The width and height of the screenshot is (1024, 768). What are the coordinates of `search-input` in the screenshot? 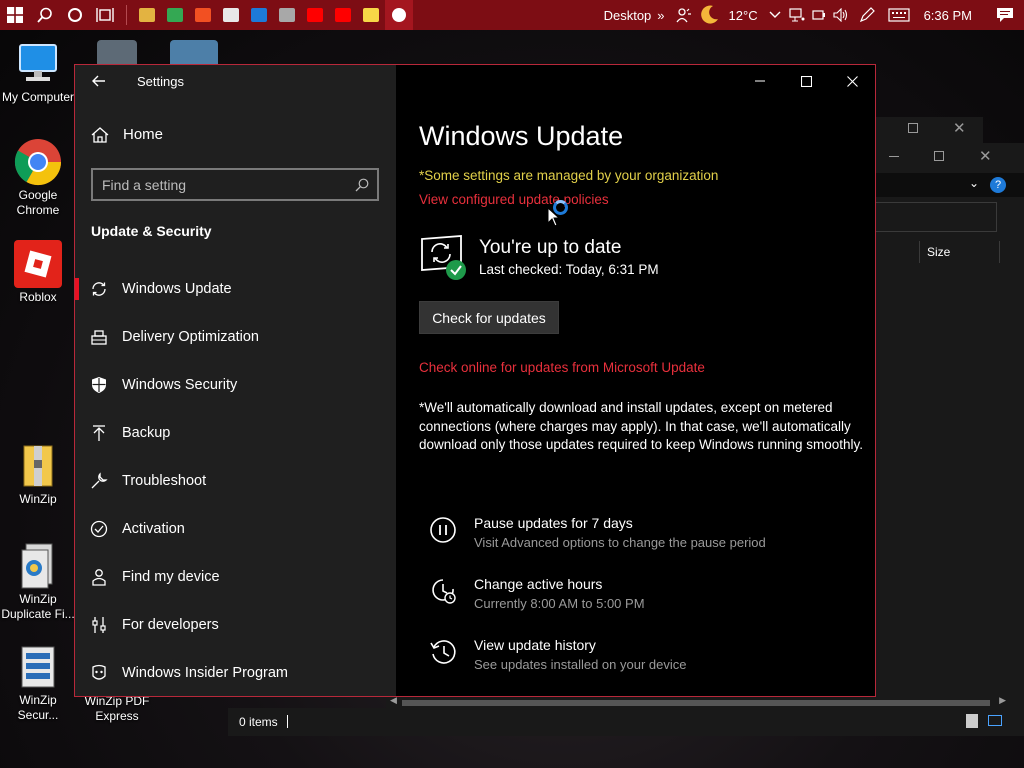 It's located at (224, 184).